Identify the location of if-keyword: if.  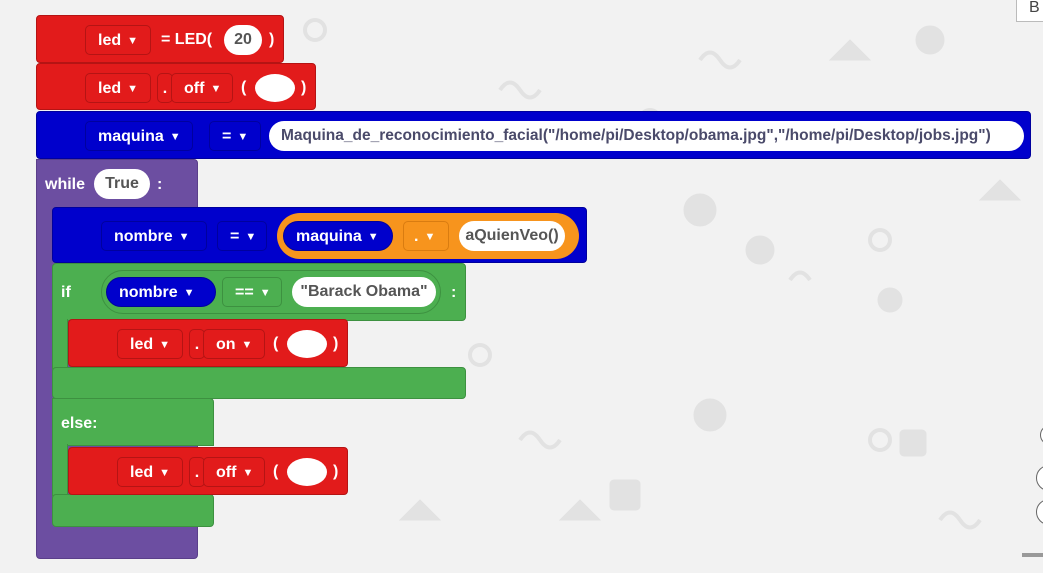
(66, 292).